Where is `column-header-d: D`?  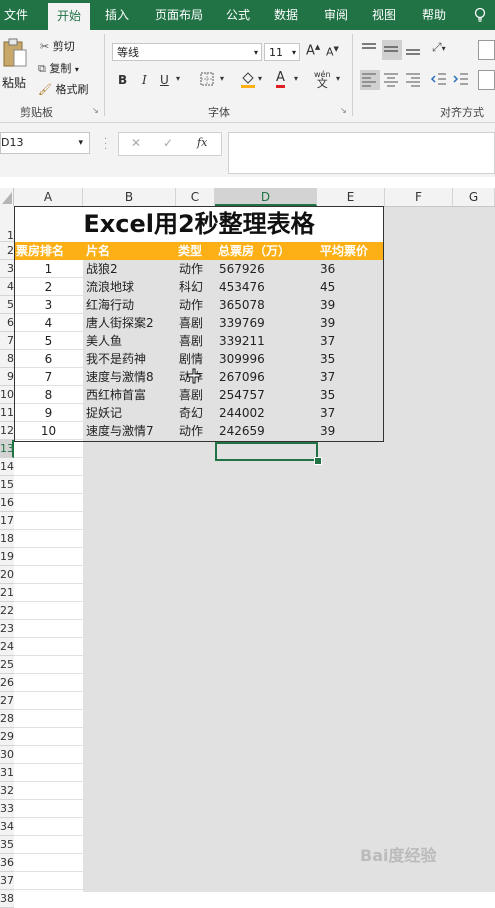 column-header-d: D is located at coordinates (266, 197).